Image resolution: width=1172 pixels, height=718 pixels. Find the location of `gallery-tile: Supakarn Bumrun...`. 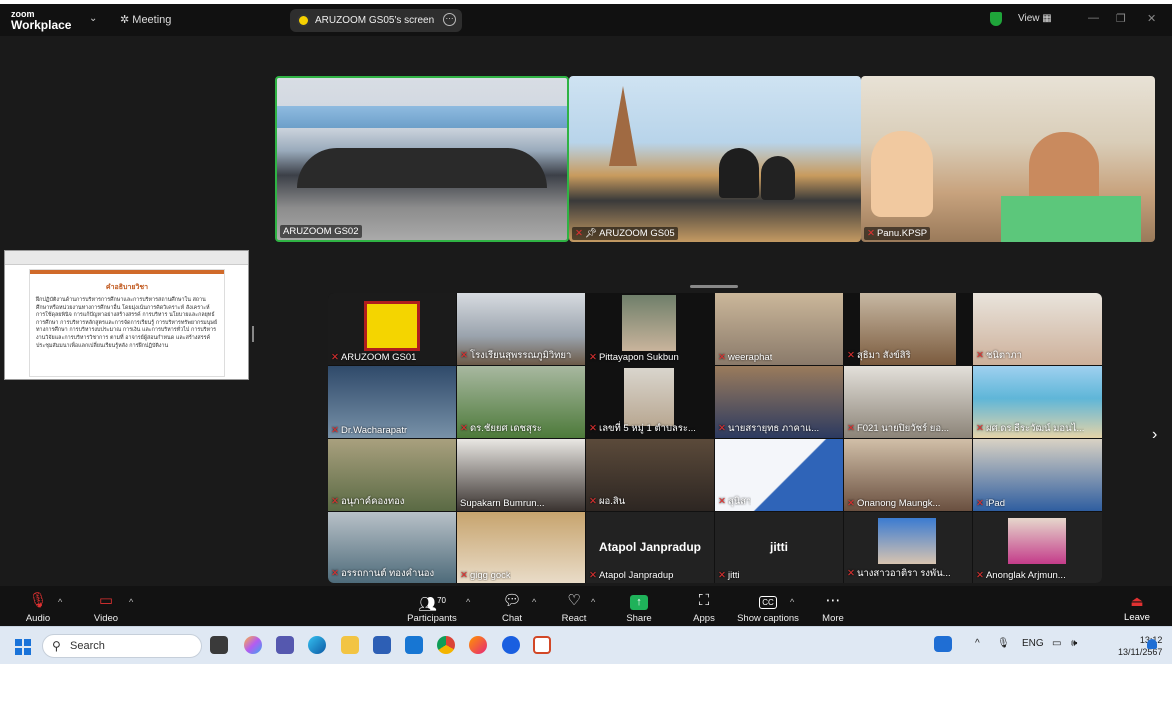

gallery-tile: Supakarn Bumrun... is located at coordinates (521, 475).